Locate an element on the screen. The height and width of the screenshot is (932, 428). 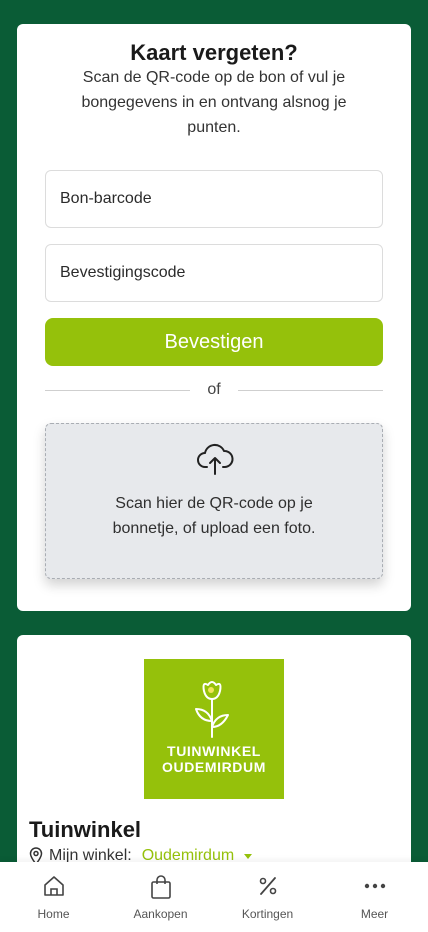
confirm-button: Bevestigen is located at coordinates (214, 342).